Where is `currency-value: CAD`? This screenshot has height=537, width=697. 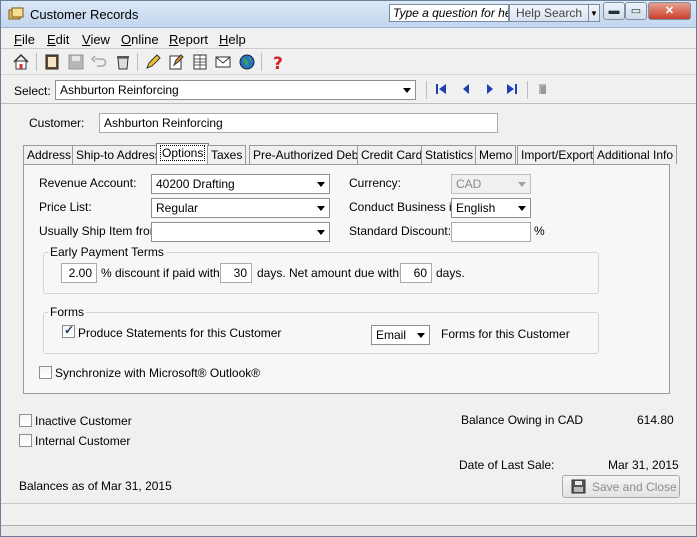 currency-value: CAD is located at coordinates (469, 184).